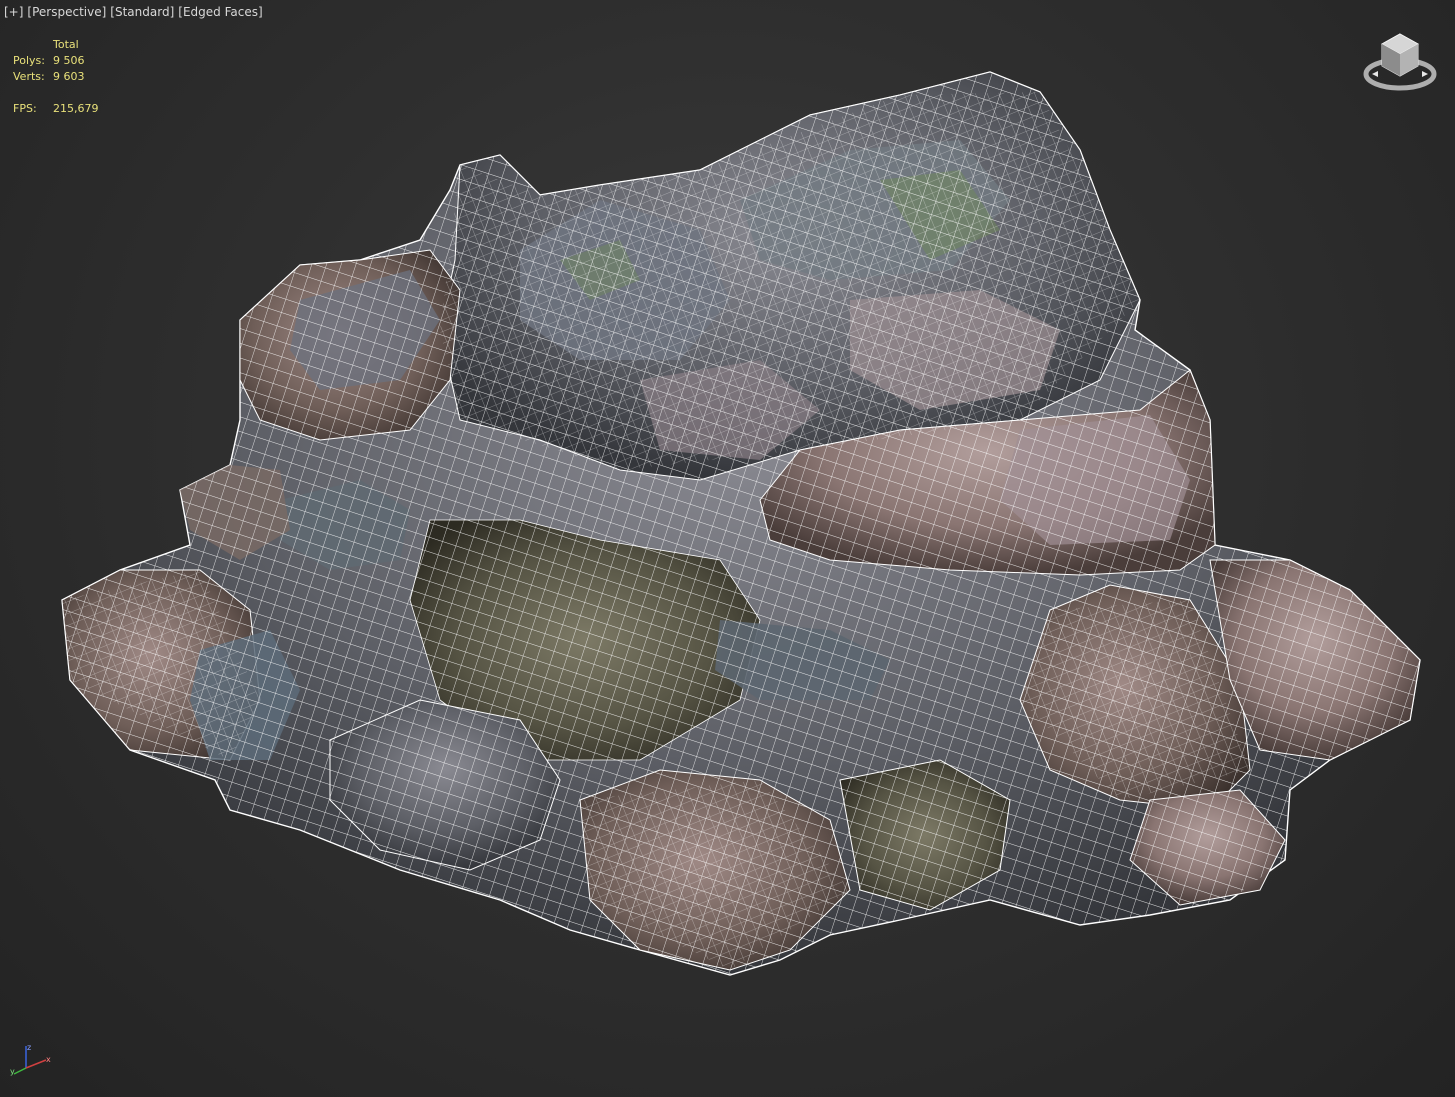 This screenshot has height=1097, width=1455. I want to click on svg-text: x, so click(48, 1059).